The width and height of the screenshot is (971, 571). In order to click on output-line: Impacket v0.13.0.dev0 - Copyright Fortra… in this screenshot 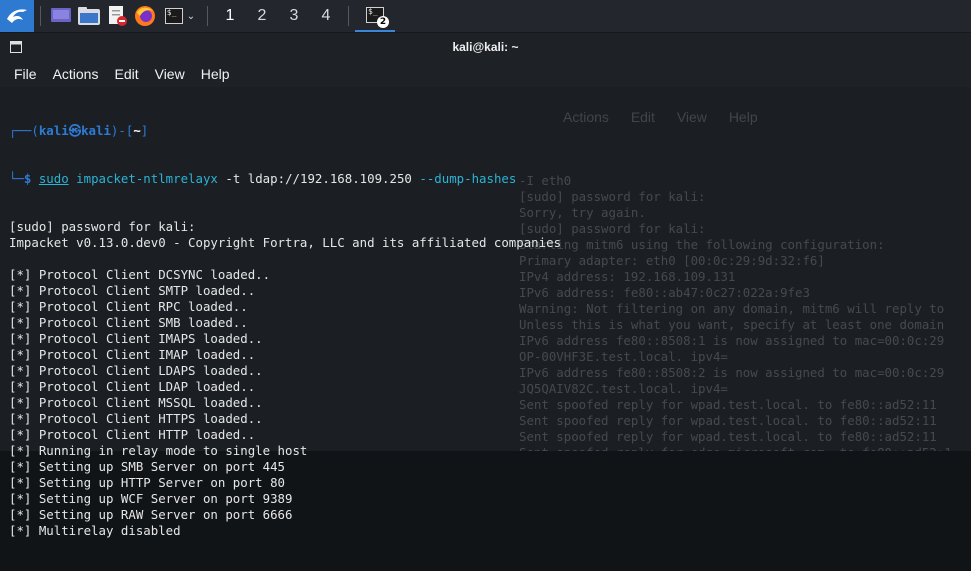, I will do `click(285, 242)`.